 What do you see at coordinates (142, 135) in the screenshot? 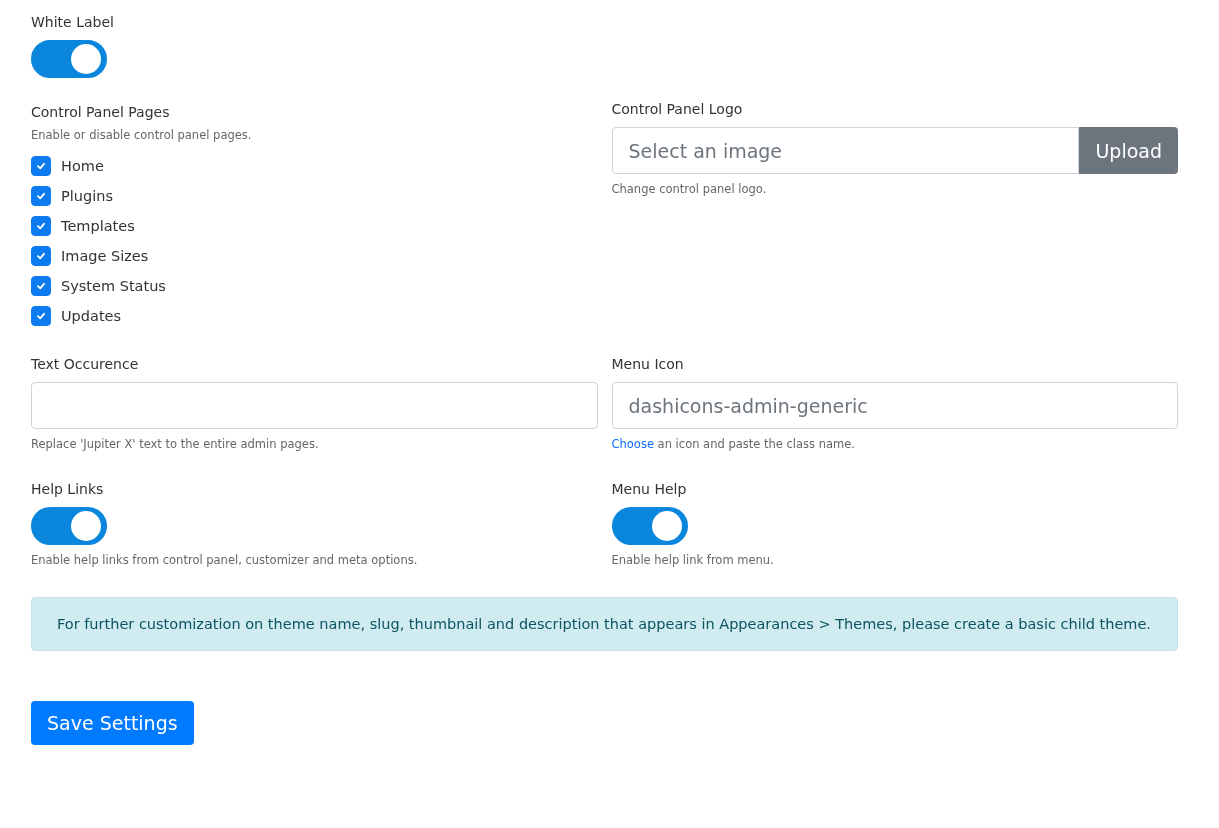
I see `help-text: Enable or disable control panel pages.` at bounding box center [142, 135].